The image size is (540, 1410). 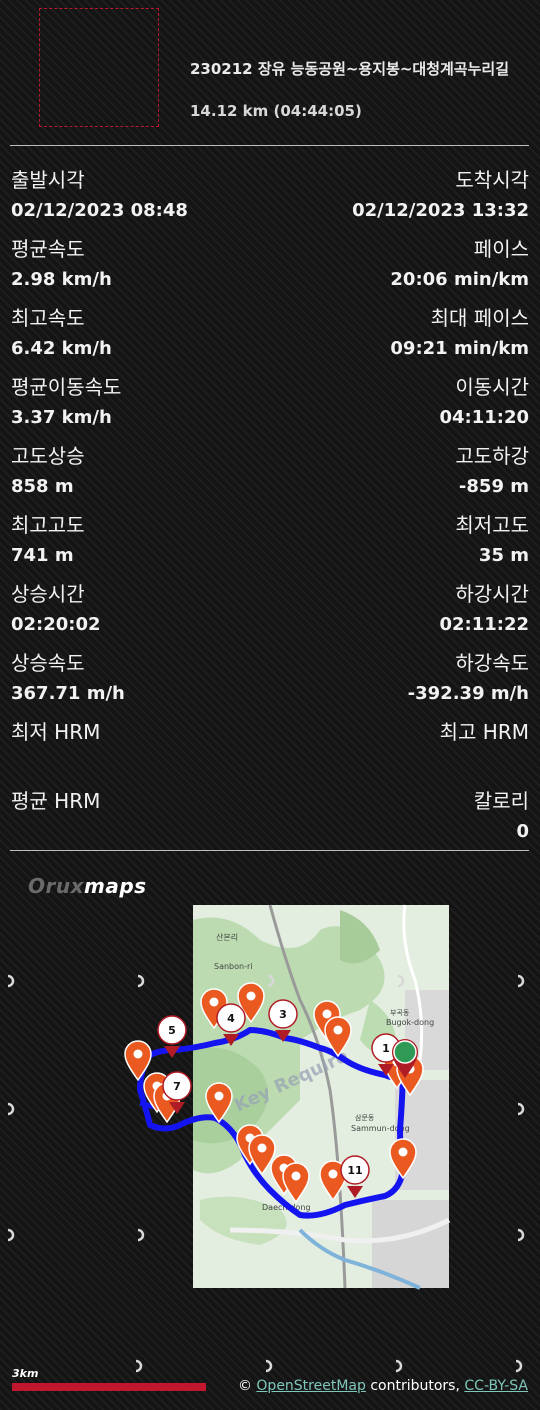 I want to click on osm-link: OpenStreetMap, so click(x=310, y=1386).